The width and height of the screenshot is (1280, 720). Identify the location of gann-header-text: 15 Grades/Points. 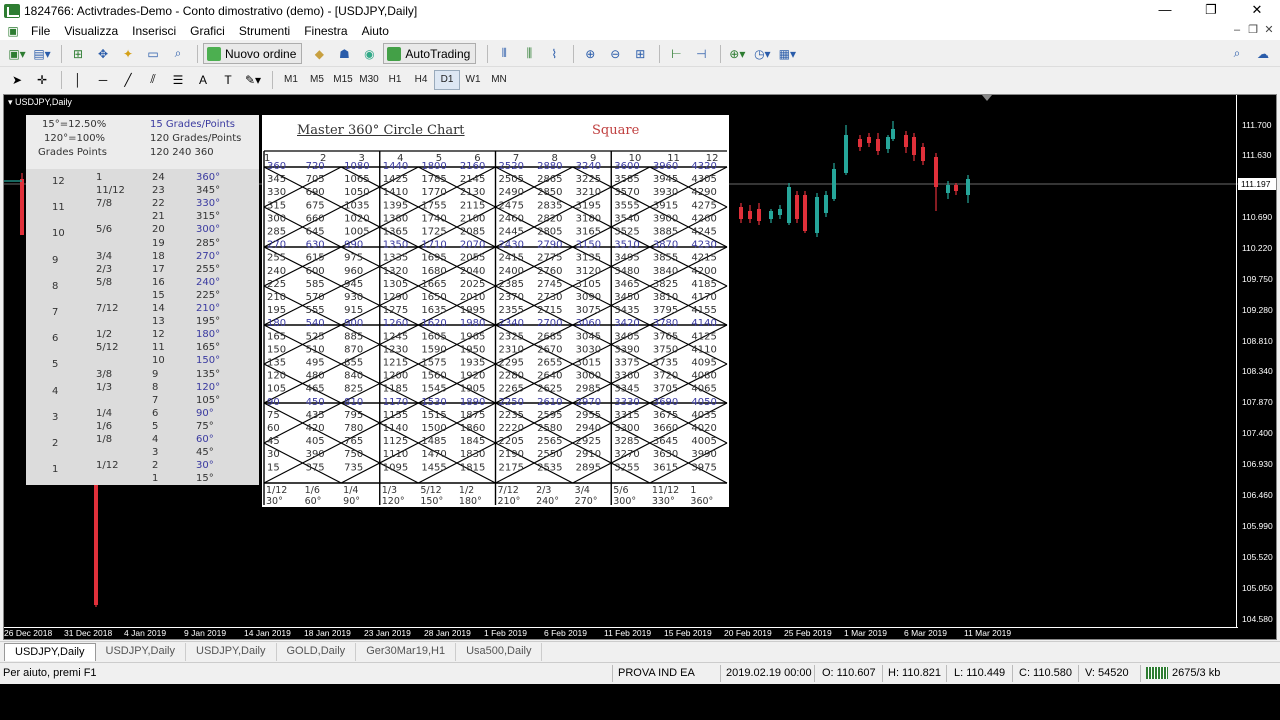
(193, 124).